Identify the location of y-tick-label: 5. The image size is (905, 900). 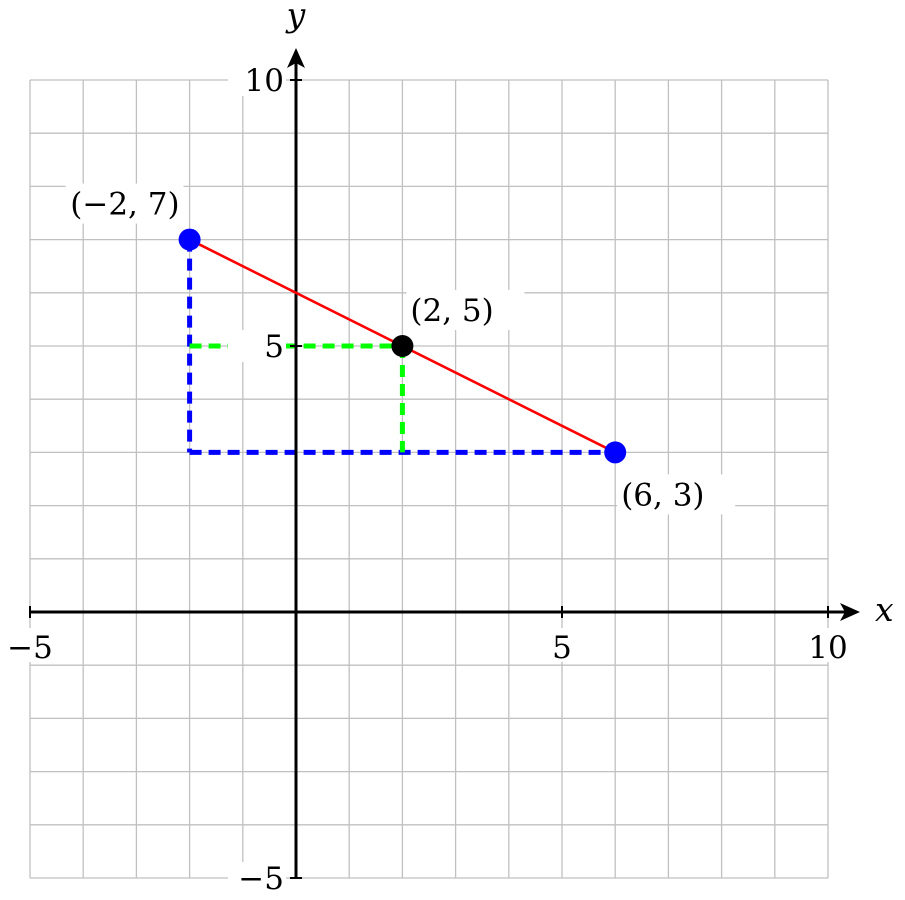
(274, 347).